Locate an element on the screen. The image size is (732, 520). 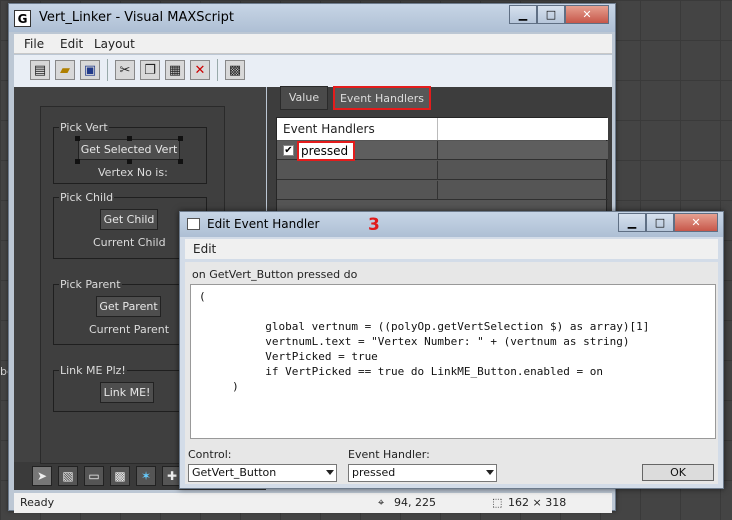
bitmap-tool-icon: ▧ is located at coordinates (68, 476).